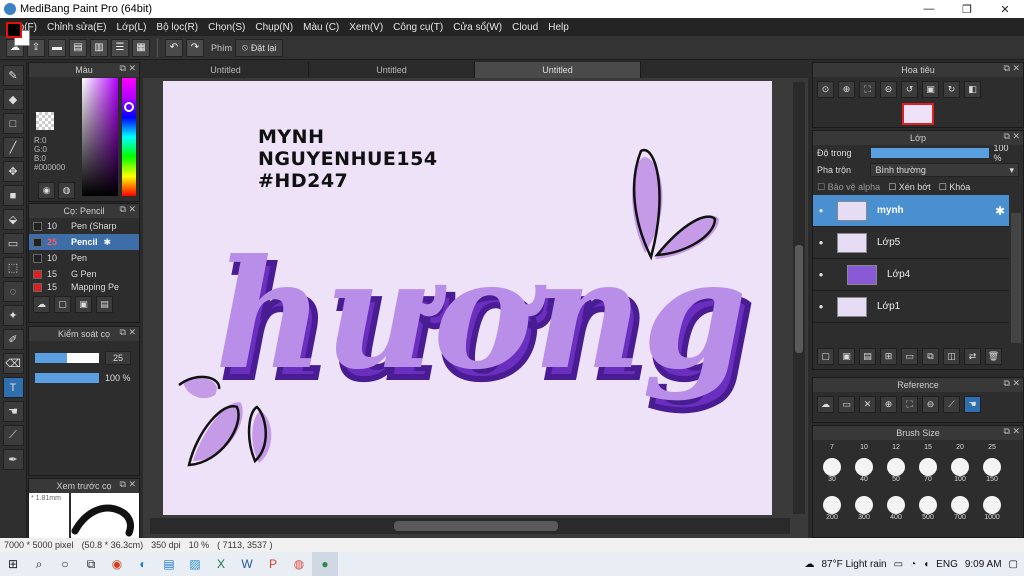 This screenshot has height=576, width=1024. Describe the element at coordinates (525, 27) in the screenshot. I see `menu-cloud: Cloud` at that location.